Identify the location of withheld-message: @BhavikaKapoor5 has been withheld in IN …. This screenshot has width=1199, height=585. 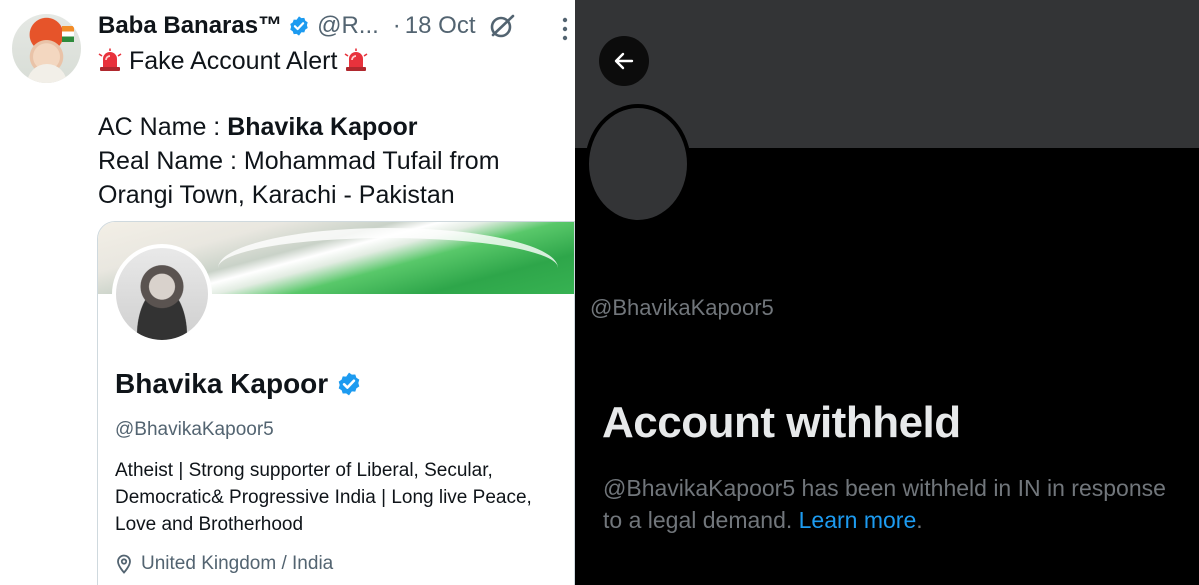
(893, 504).